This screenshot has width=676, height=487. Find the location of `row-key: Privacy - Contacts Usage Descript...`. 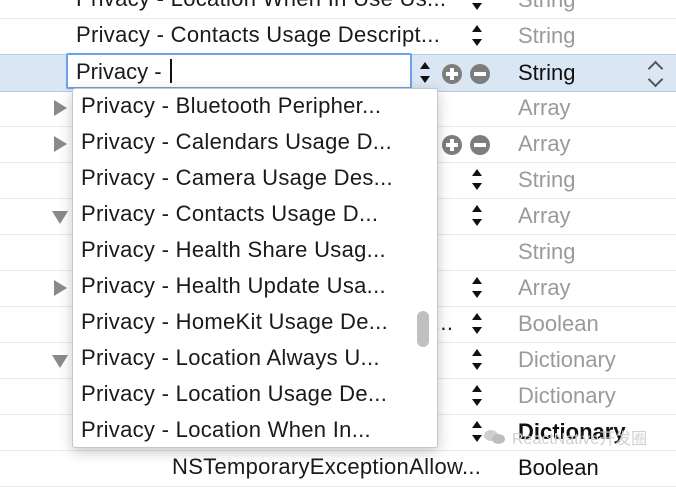

row-key: Privacy - Contacts Usage Descript... is located at coordinates (258, 34).